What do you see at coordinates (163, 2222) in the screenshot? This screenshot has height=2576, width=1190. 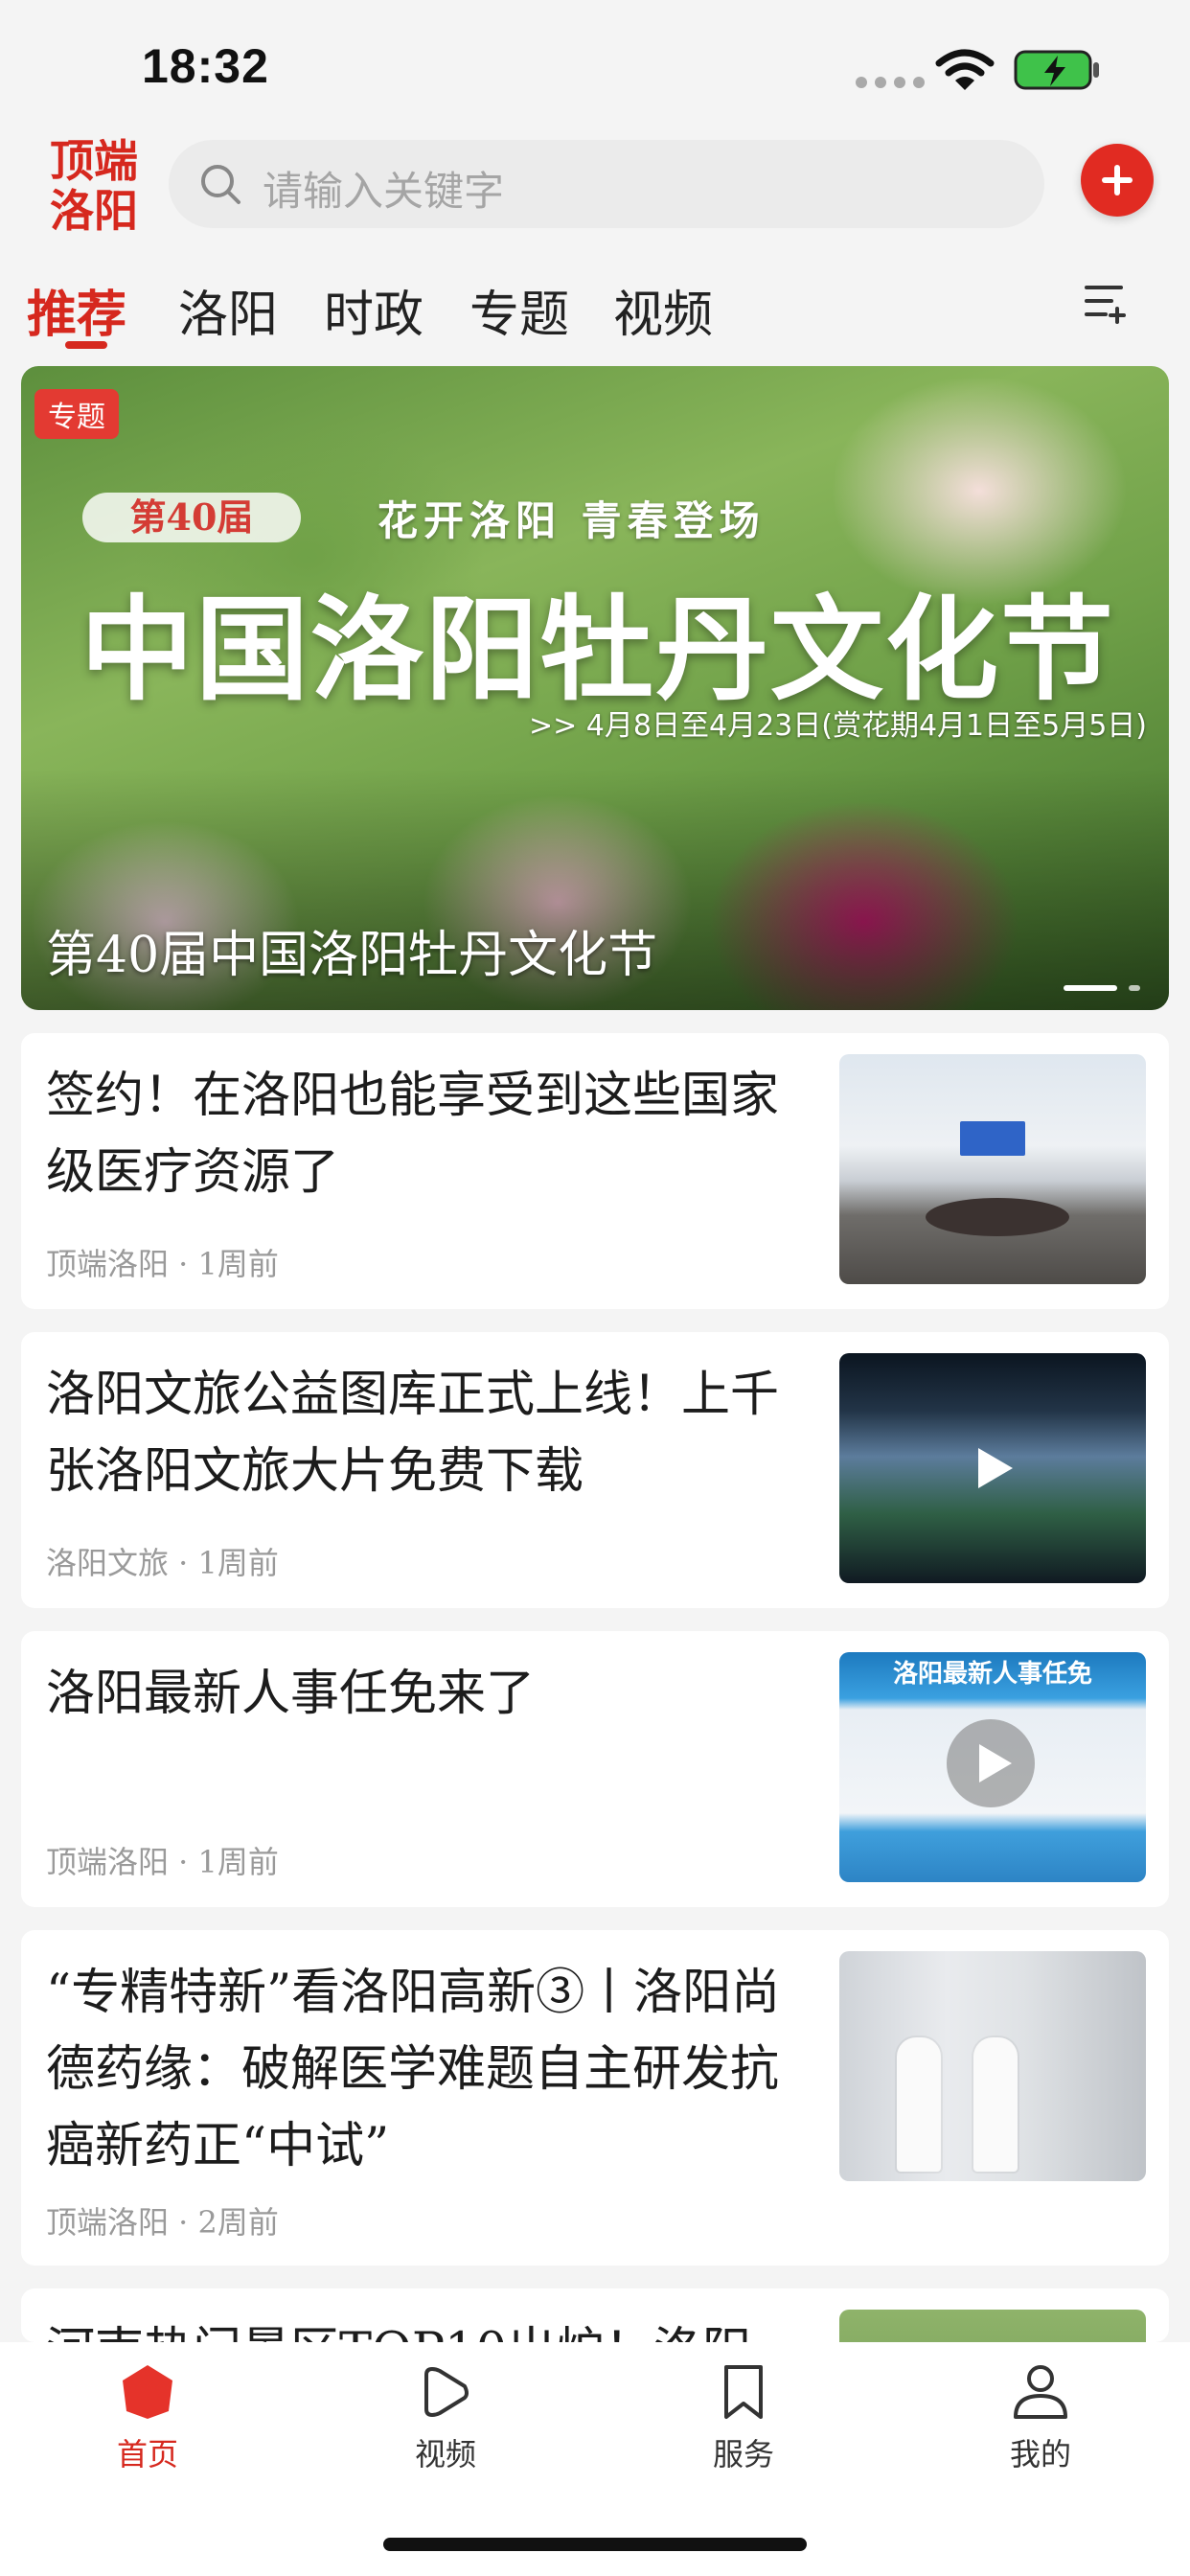 I see `news-meta: 顶端洛阳 · 2周前` at bounding box center [163, 2222].